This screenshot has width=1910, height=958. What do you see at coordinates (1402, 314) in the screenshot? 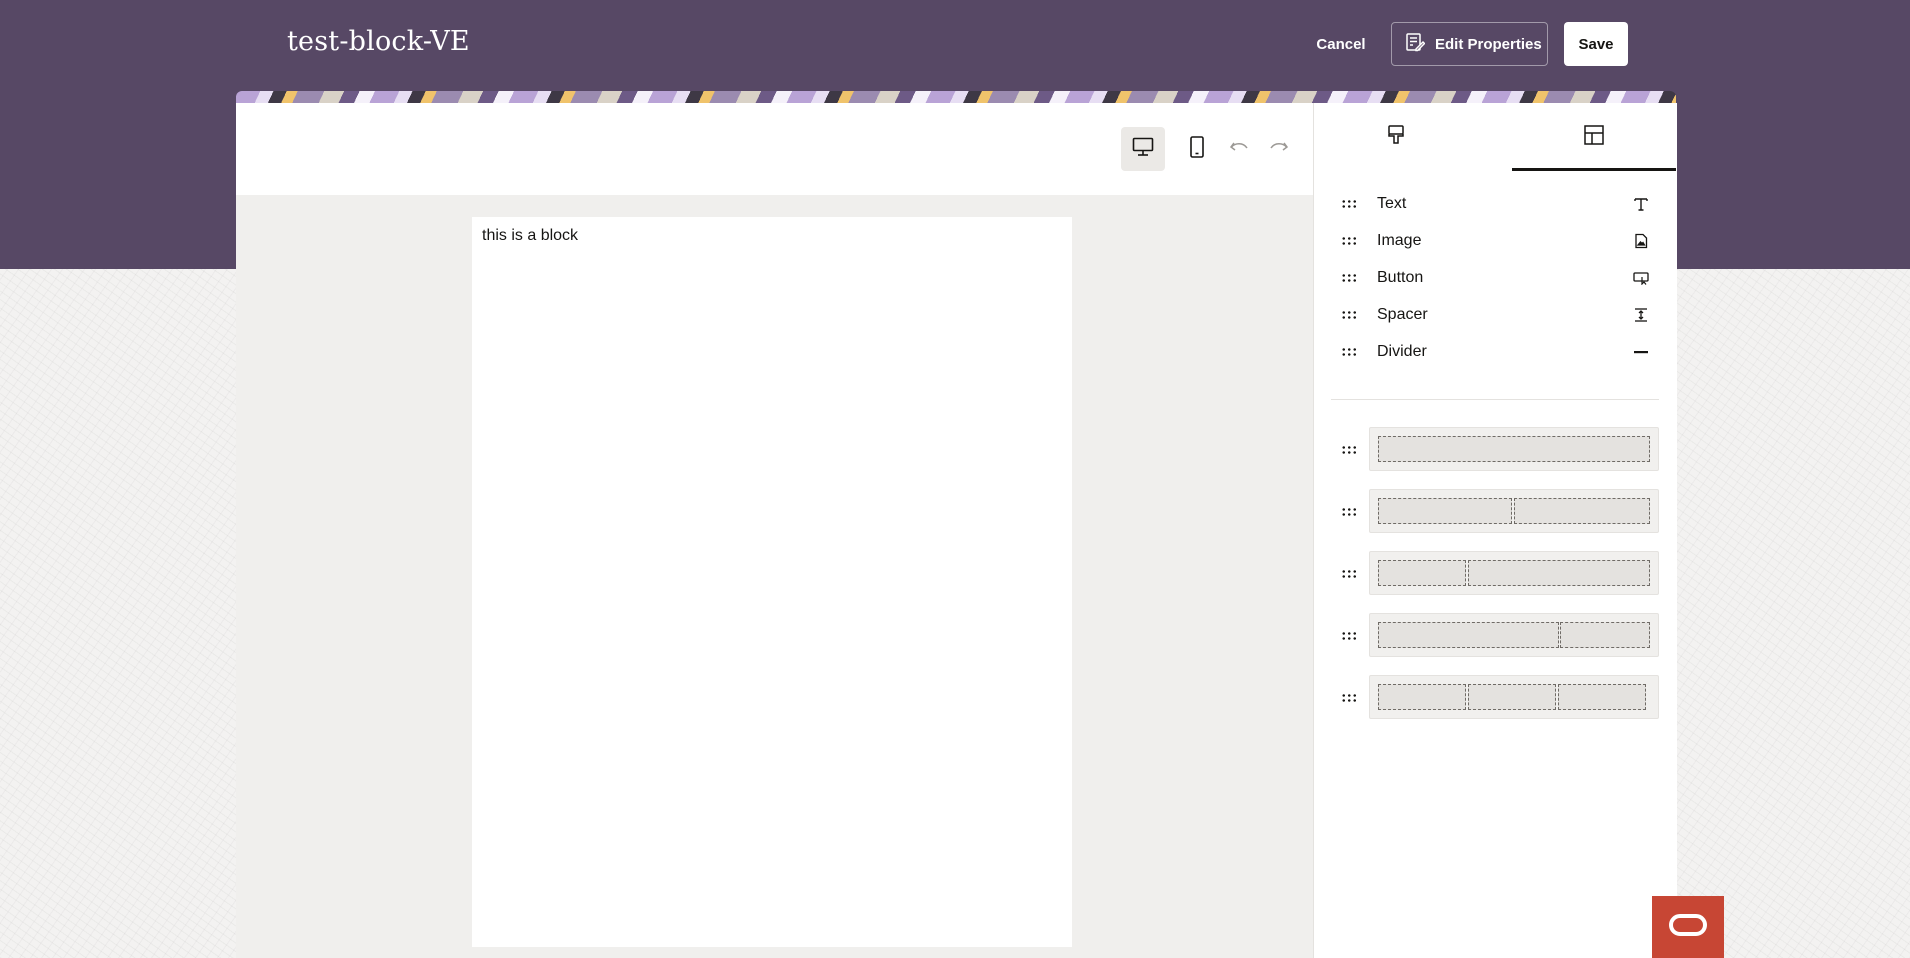
I see `component-label: Spacer` at bounding box center [1402, 314].